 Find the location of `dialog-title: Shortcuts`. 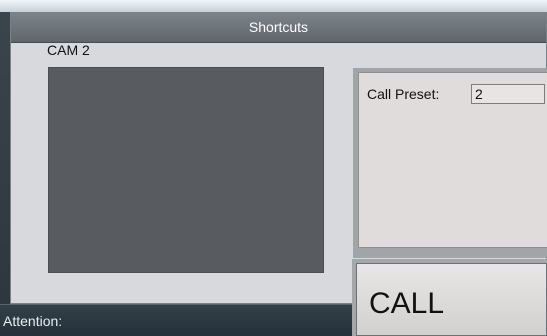

dialog-title: Shortcuts is located at coordinates (278, 27).